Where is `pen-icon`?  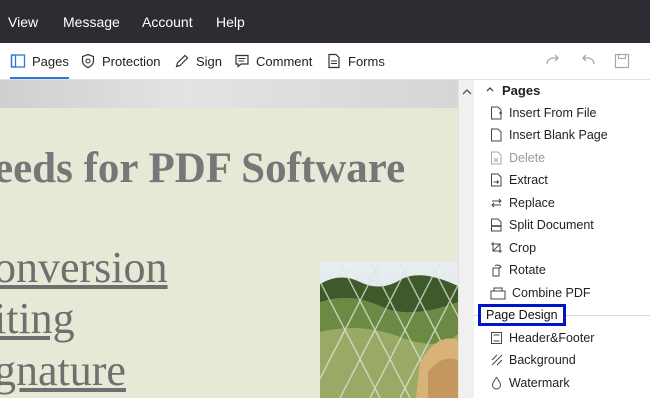 pen-icon is located at coordinates (182, 61).